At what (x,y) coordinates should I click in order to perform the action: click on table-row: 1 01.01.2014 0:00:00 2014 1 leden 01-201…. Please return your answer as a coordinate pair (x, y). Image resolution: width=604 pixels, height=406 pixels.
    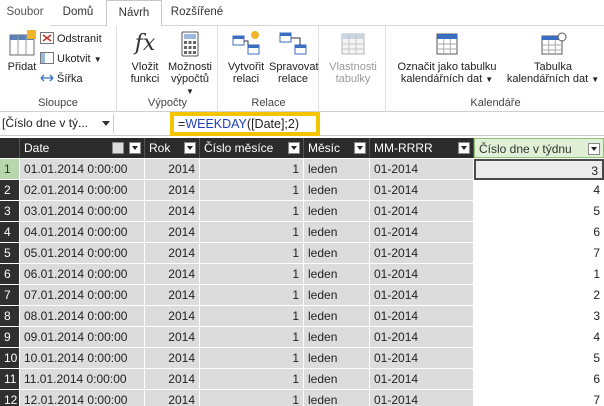
    Looking at the image, I should click on (302, 169).